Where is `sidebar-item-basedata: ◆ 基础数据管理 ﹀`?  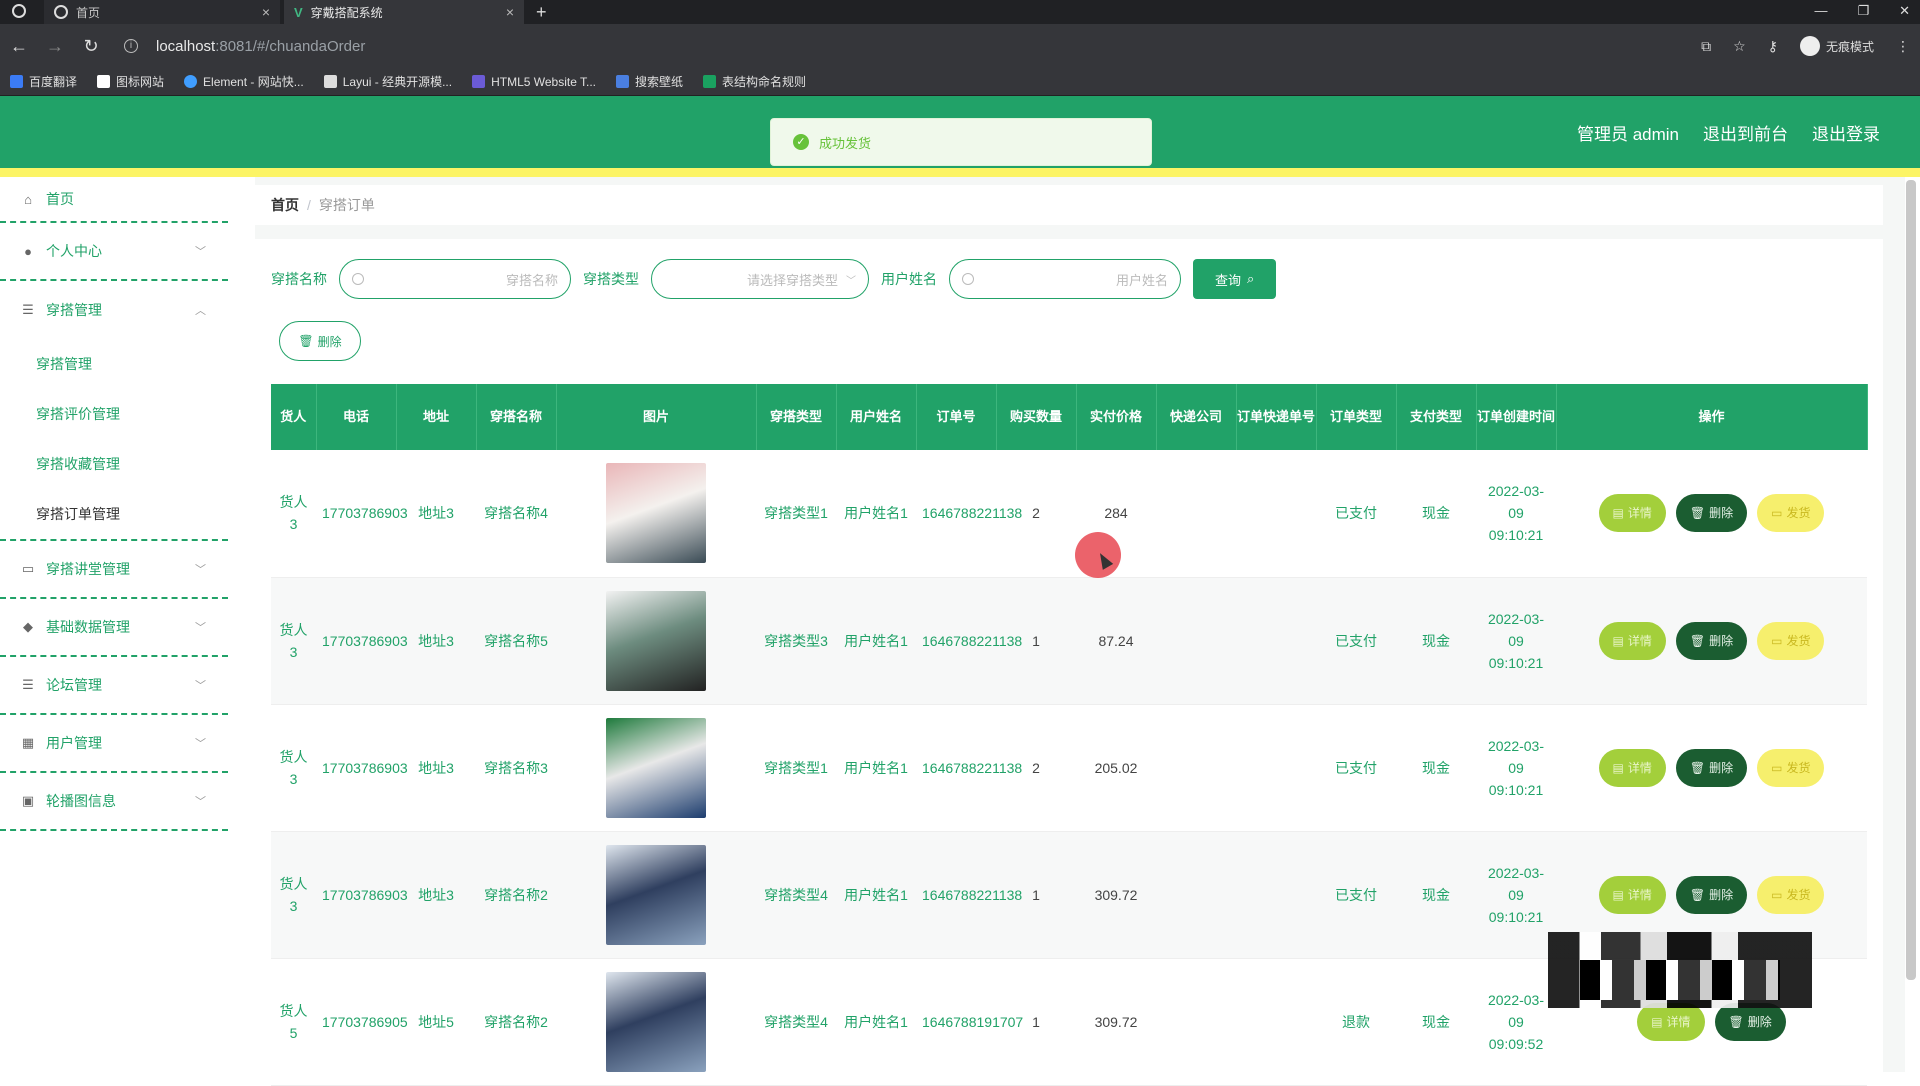 sidebar-item-basedata: ◆ 基础数据管理 ﹀ is located at coordinates (114, 628).